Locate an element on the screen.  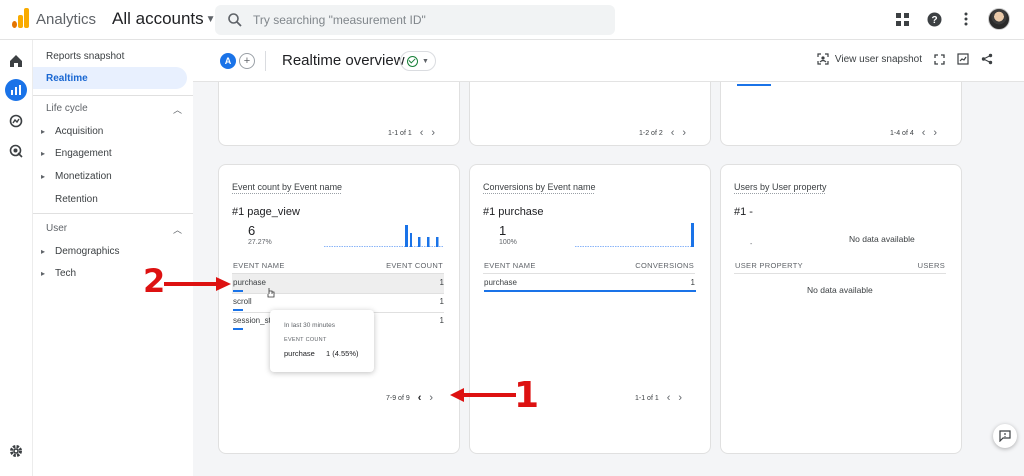
nav-section-user: User is located at coordinates (56, 228).